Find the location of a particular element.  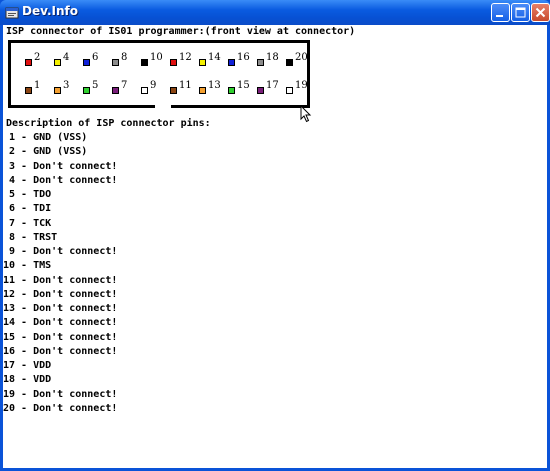

connector-pin-15: 15 is located at coordinates (241, 88).